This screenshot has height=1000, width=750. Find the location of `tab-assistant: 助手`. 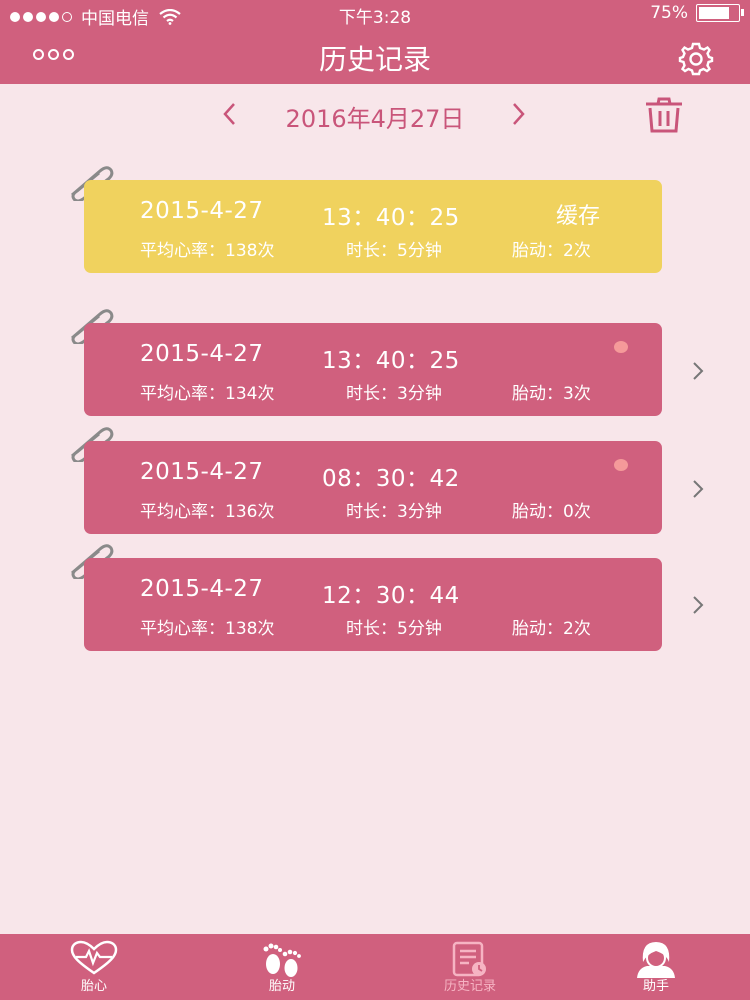

tab-assistant: 助手 is located at coordinates (656, 967).